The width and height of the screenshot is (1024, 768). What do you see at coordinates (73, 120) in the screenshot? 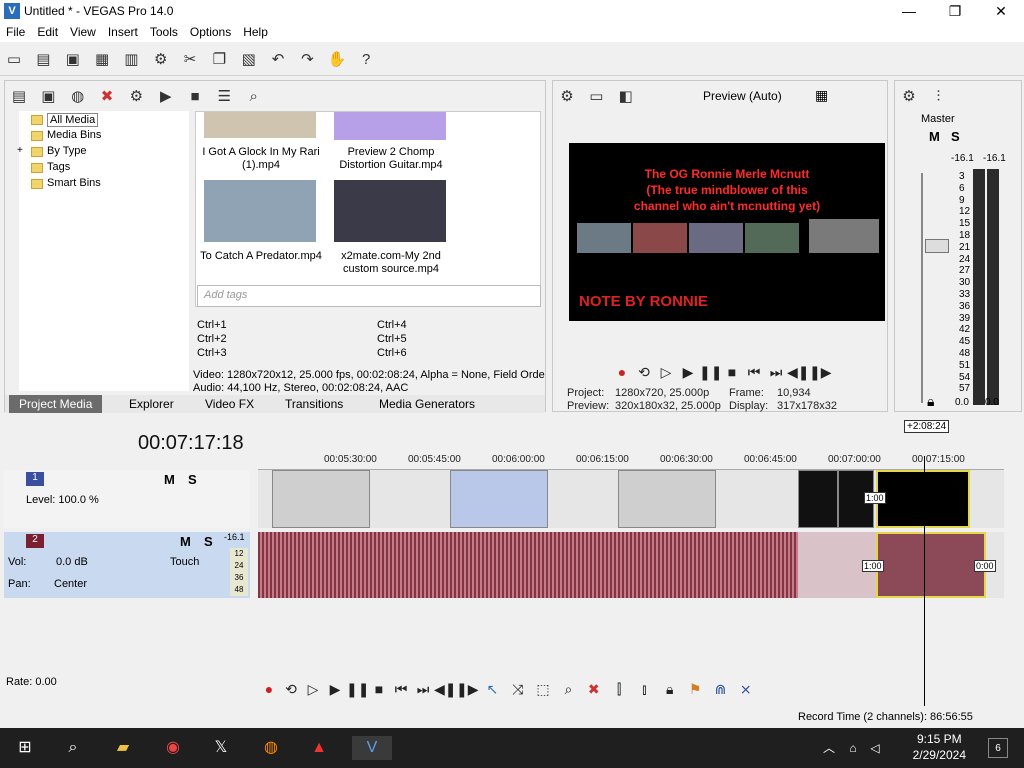
I see `tree-item-all-media: All Media` at bounding box center [73, 120].